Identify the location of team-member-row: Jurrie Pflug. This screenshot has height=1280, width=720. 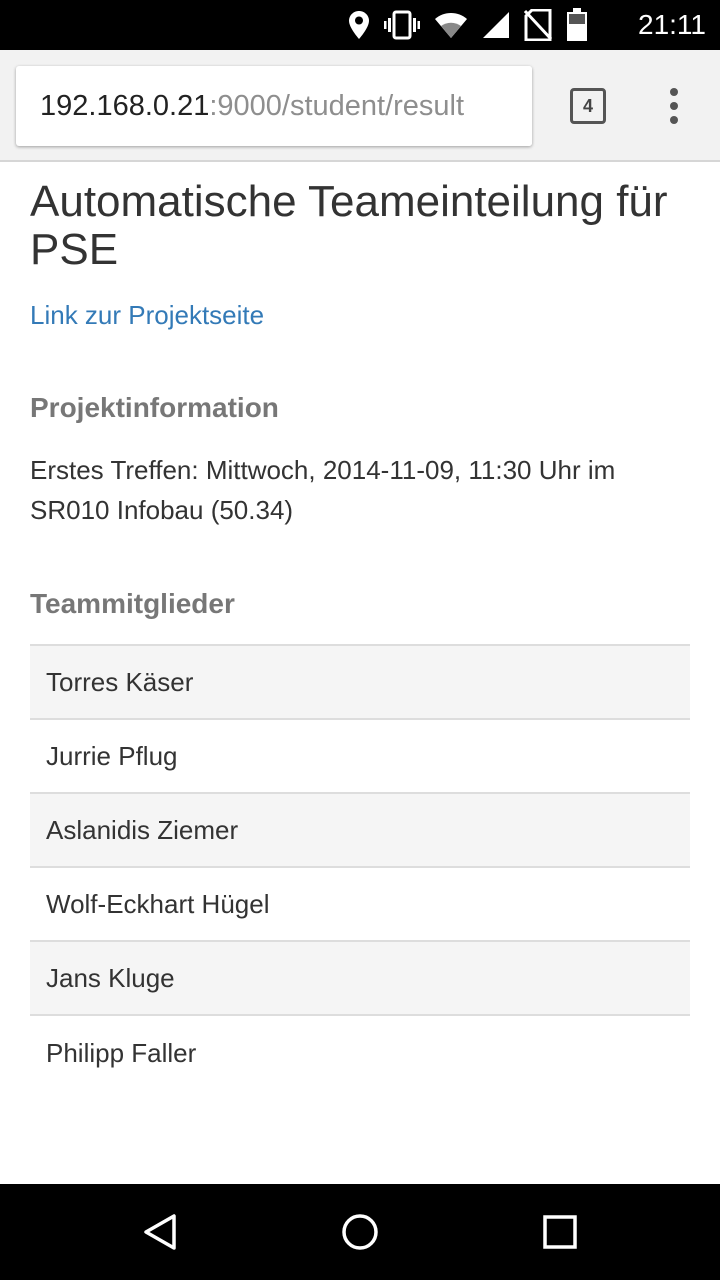
(360, 757).